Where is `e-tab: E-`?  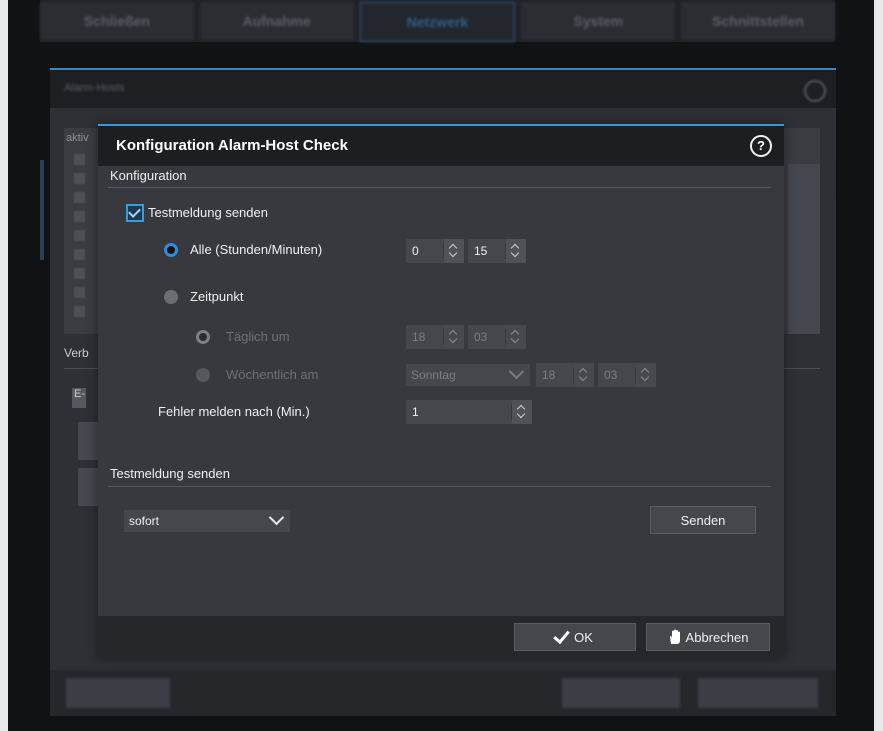 e-tab: E- is located at coordinates (79, 398).